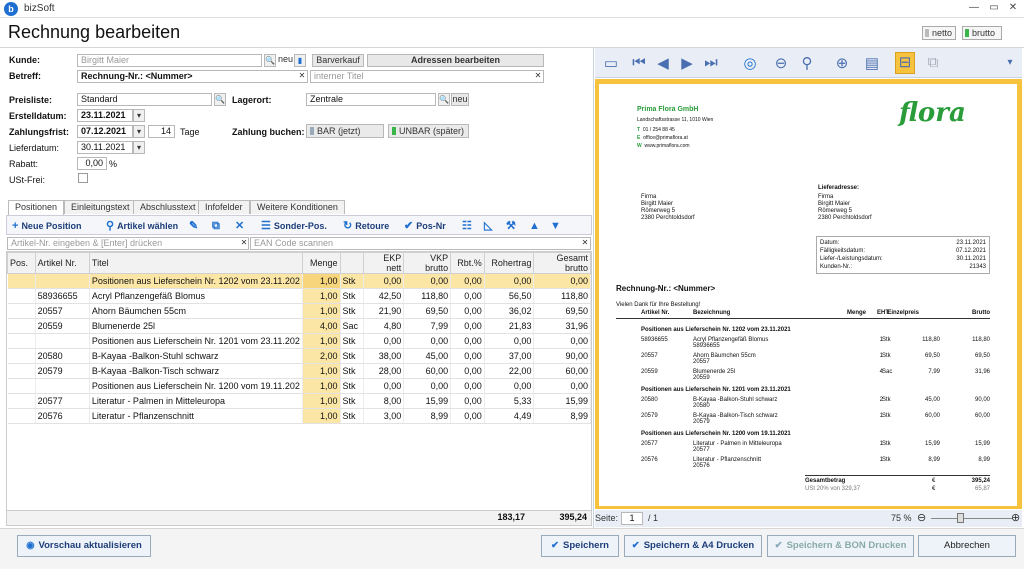 The height and width of the screenshot is (569, 1024). What do you see at coordinates (562, 401) in the screenshot?
I see `cell-ges: 15,99` at bounding box center [562, 401].